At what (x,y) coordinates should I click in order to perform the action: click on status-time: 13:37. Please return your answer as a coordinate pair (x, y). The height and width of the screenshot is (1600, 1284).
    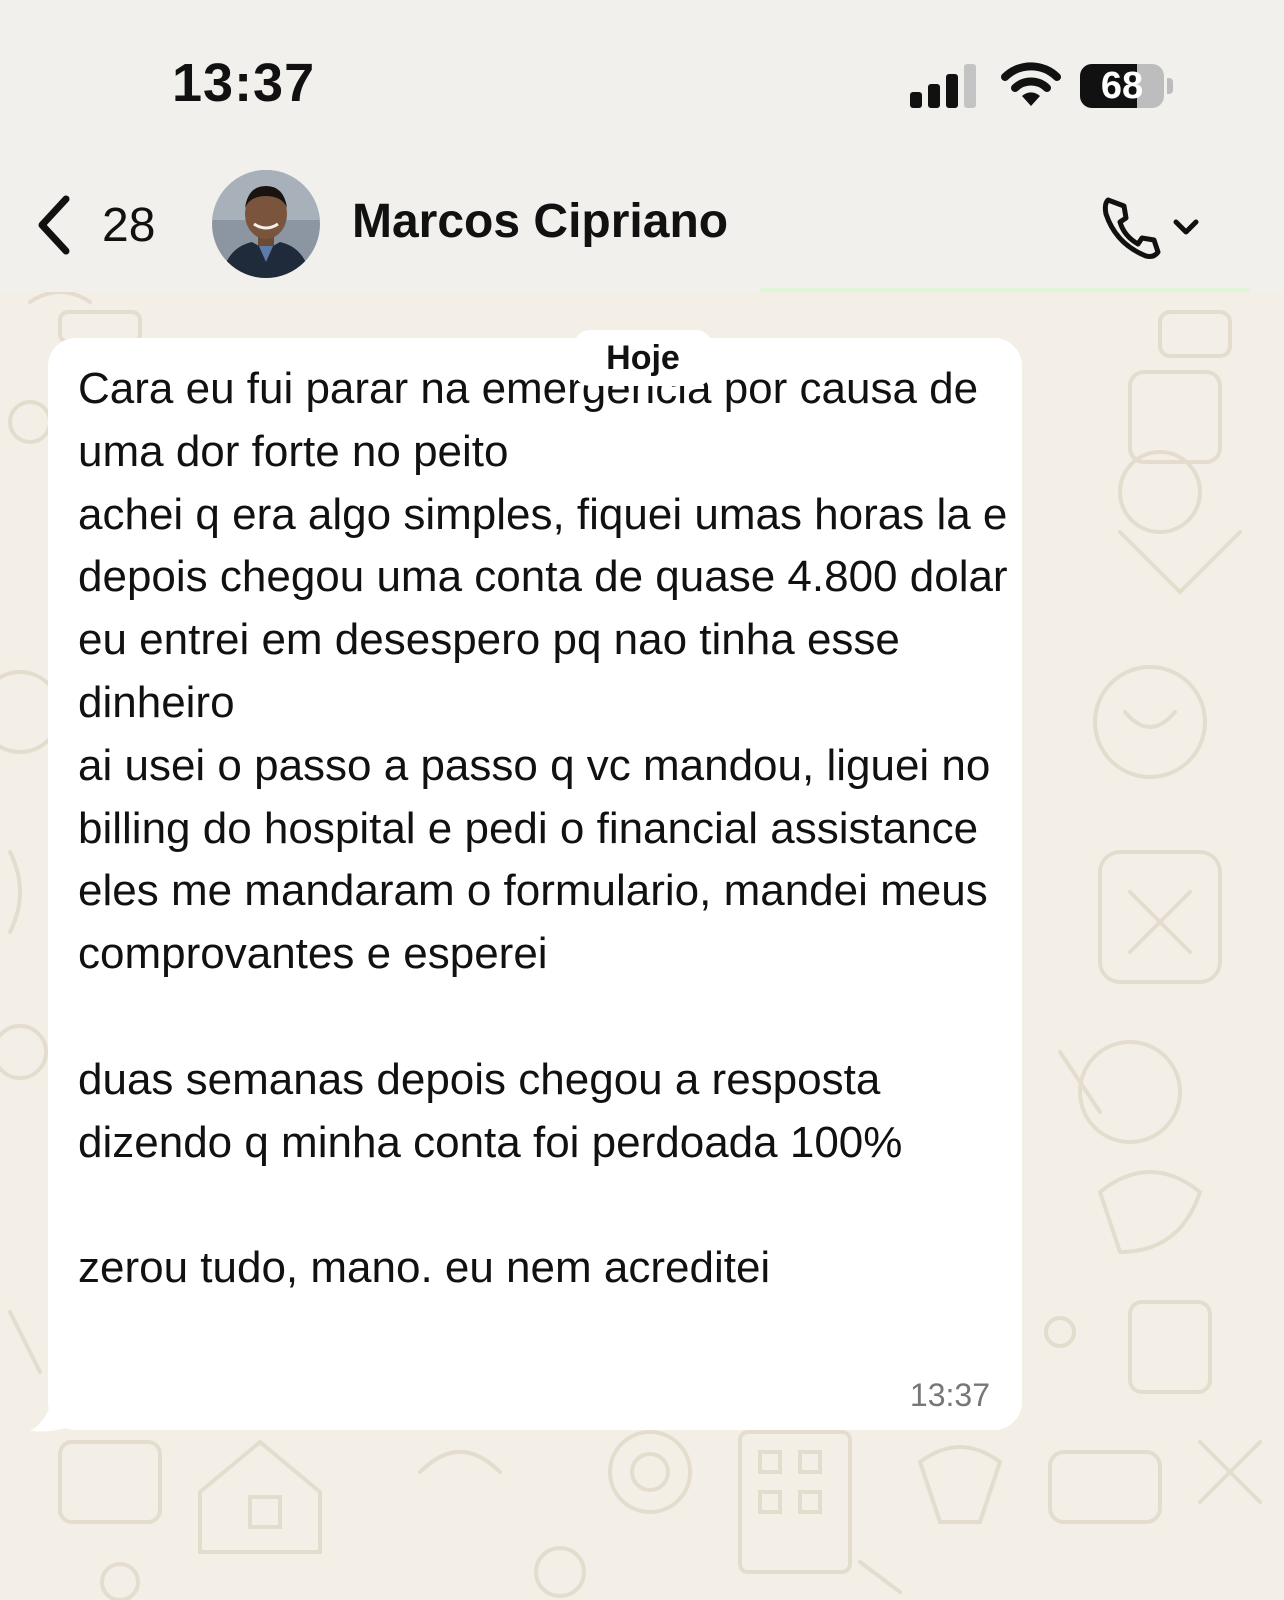
    Looking at the image, I should click on (244, 83).